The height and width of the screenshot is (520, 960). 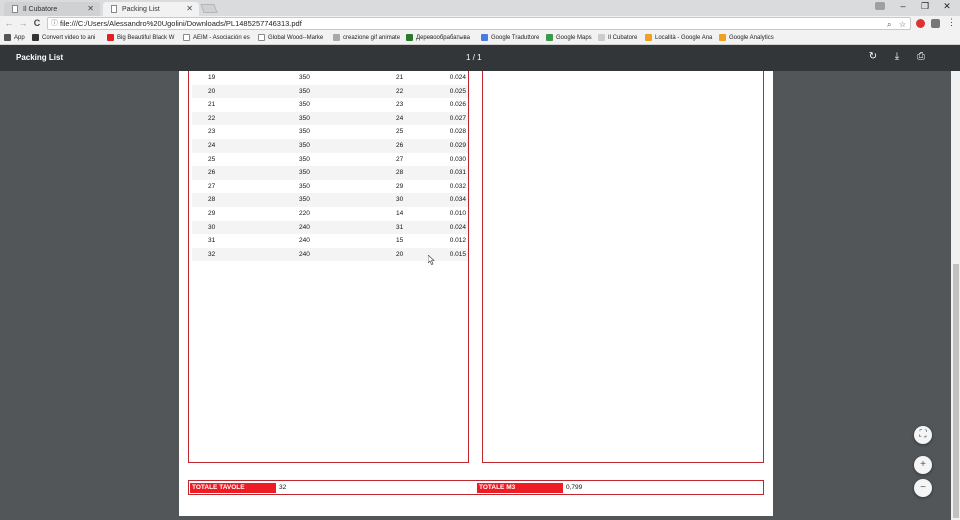 I want to click on zoom-in-button: +, so click(x=923, y=465).